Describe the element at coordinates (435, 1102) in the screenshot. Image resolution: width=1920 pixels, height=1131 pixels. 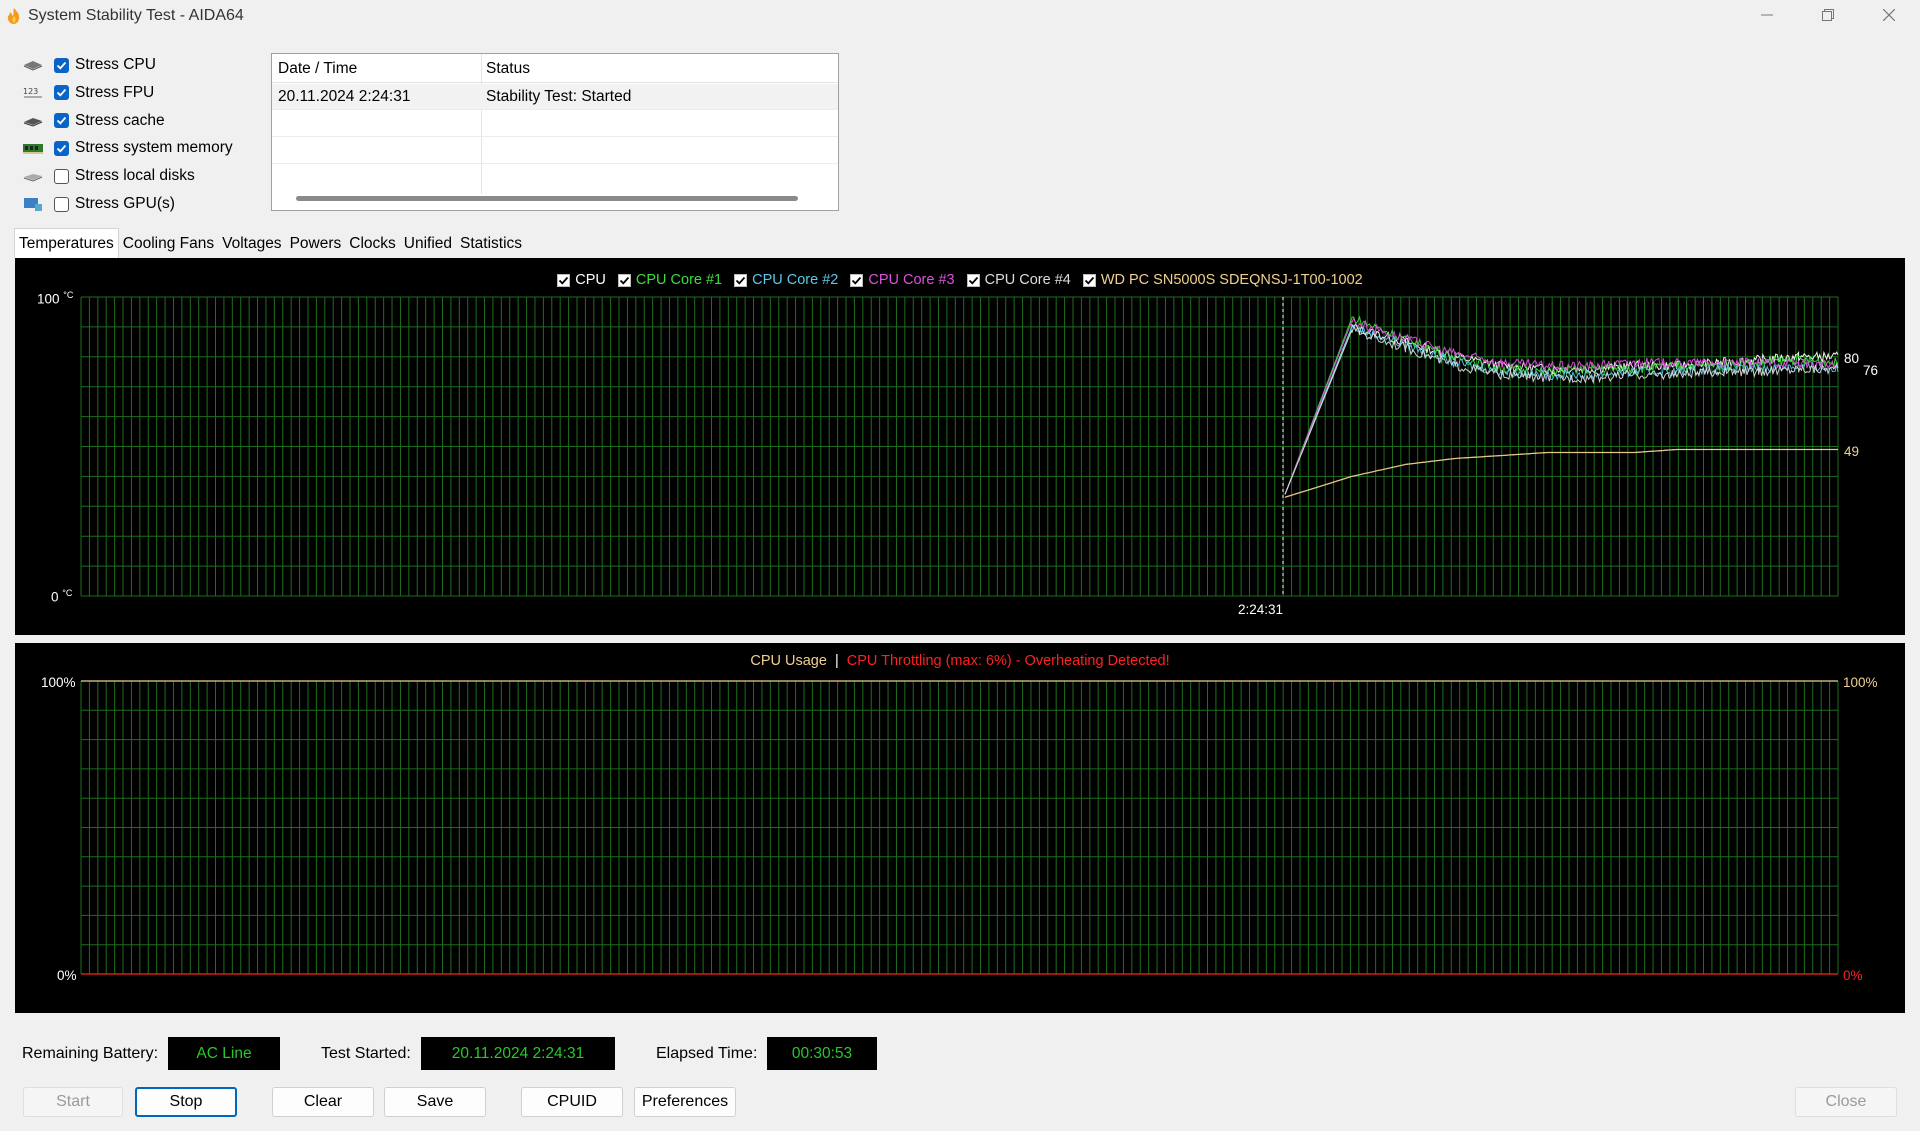
I see `save-button: Save` at that location.